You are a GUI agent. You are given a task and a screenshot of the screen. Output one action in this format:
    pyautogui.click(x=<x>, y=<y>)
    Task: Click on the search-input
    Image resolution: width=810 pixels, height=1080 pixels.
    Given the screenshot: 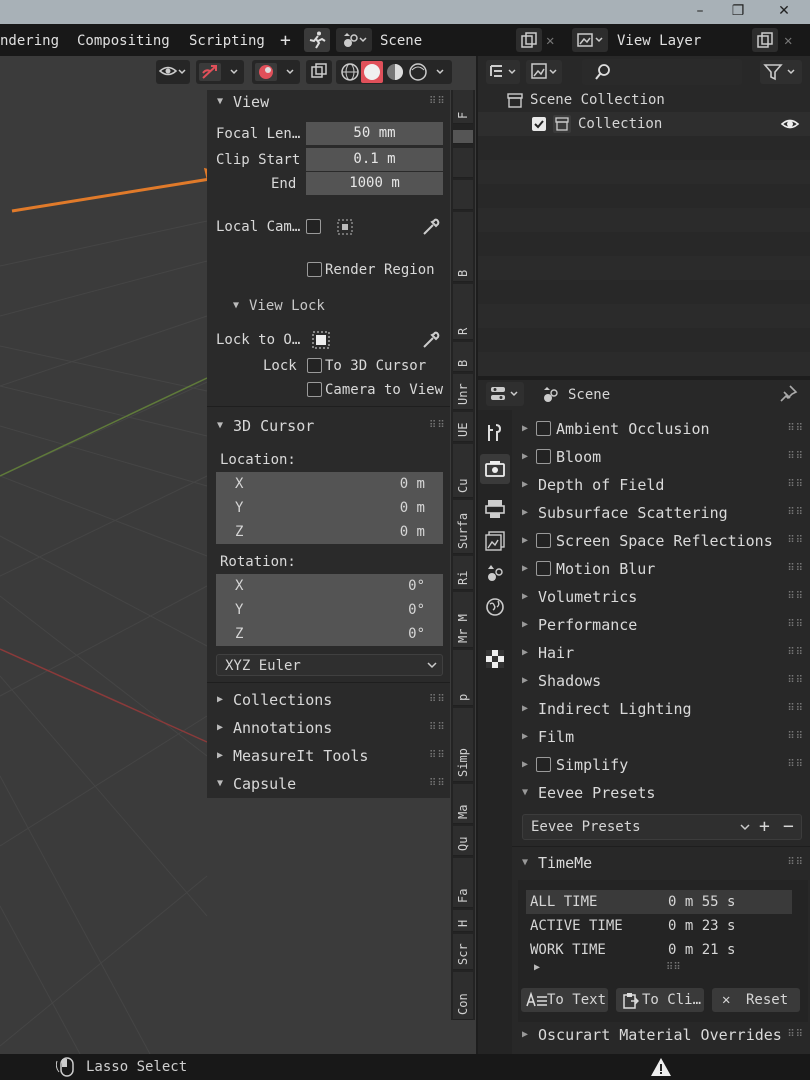 What is the action you would take?
    pyautogui.click(x=662, y=72)
    